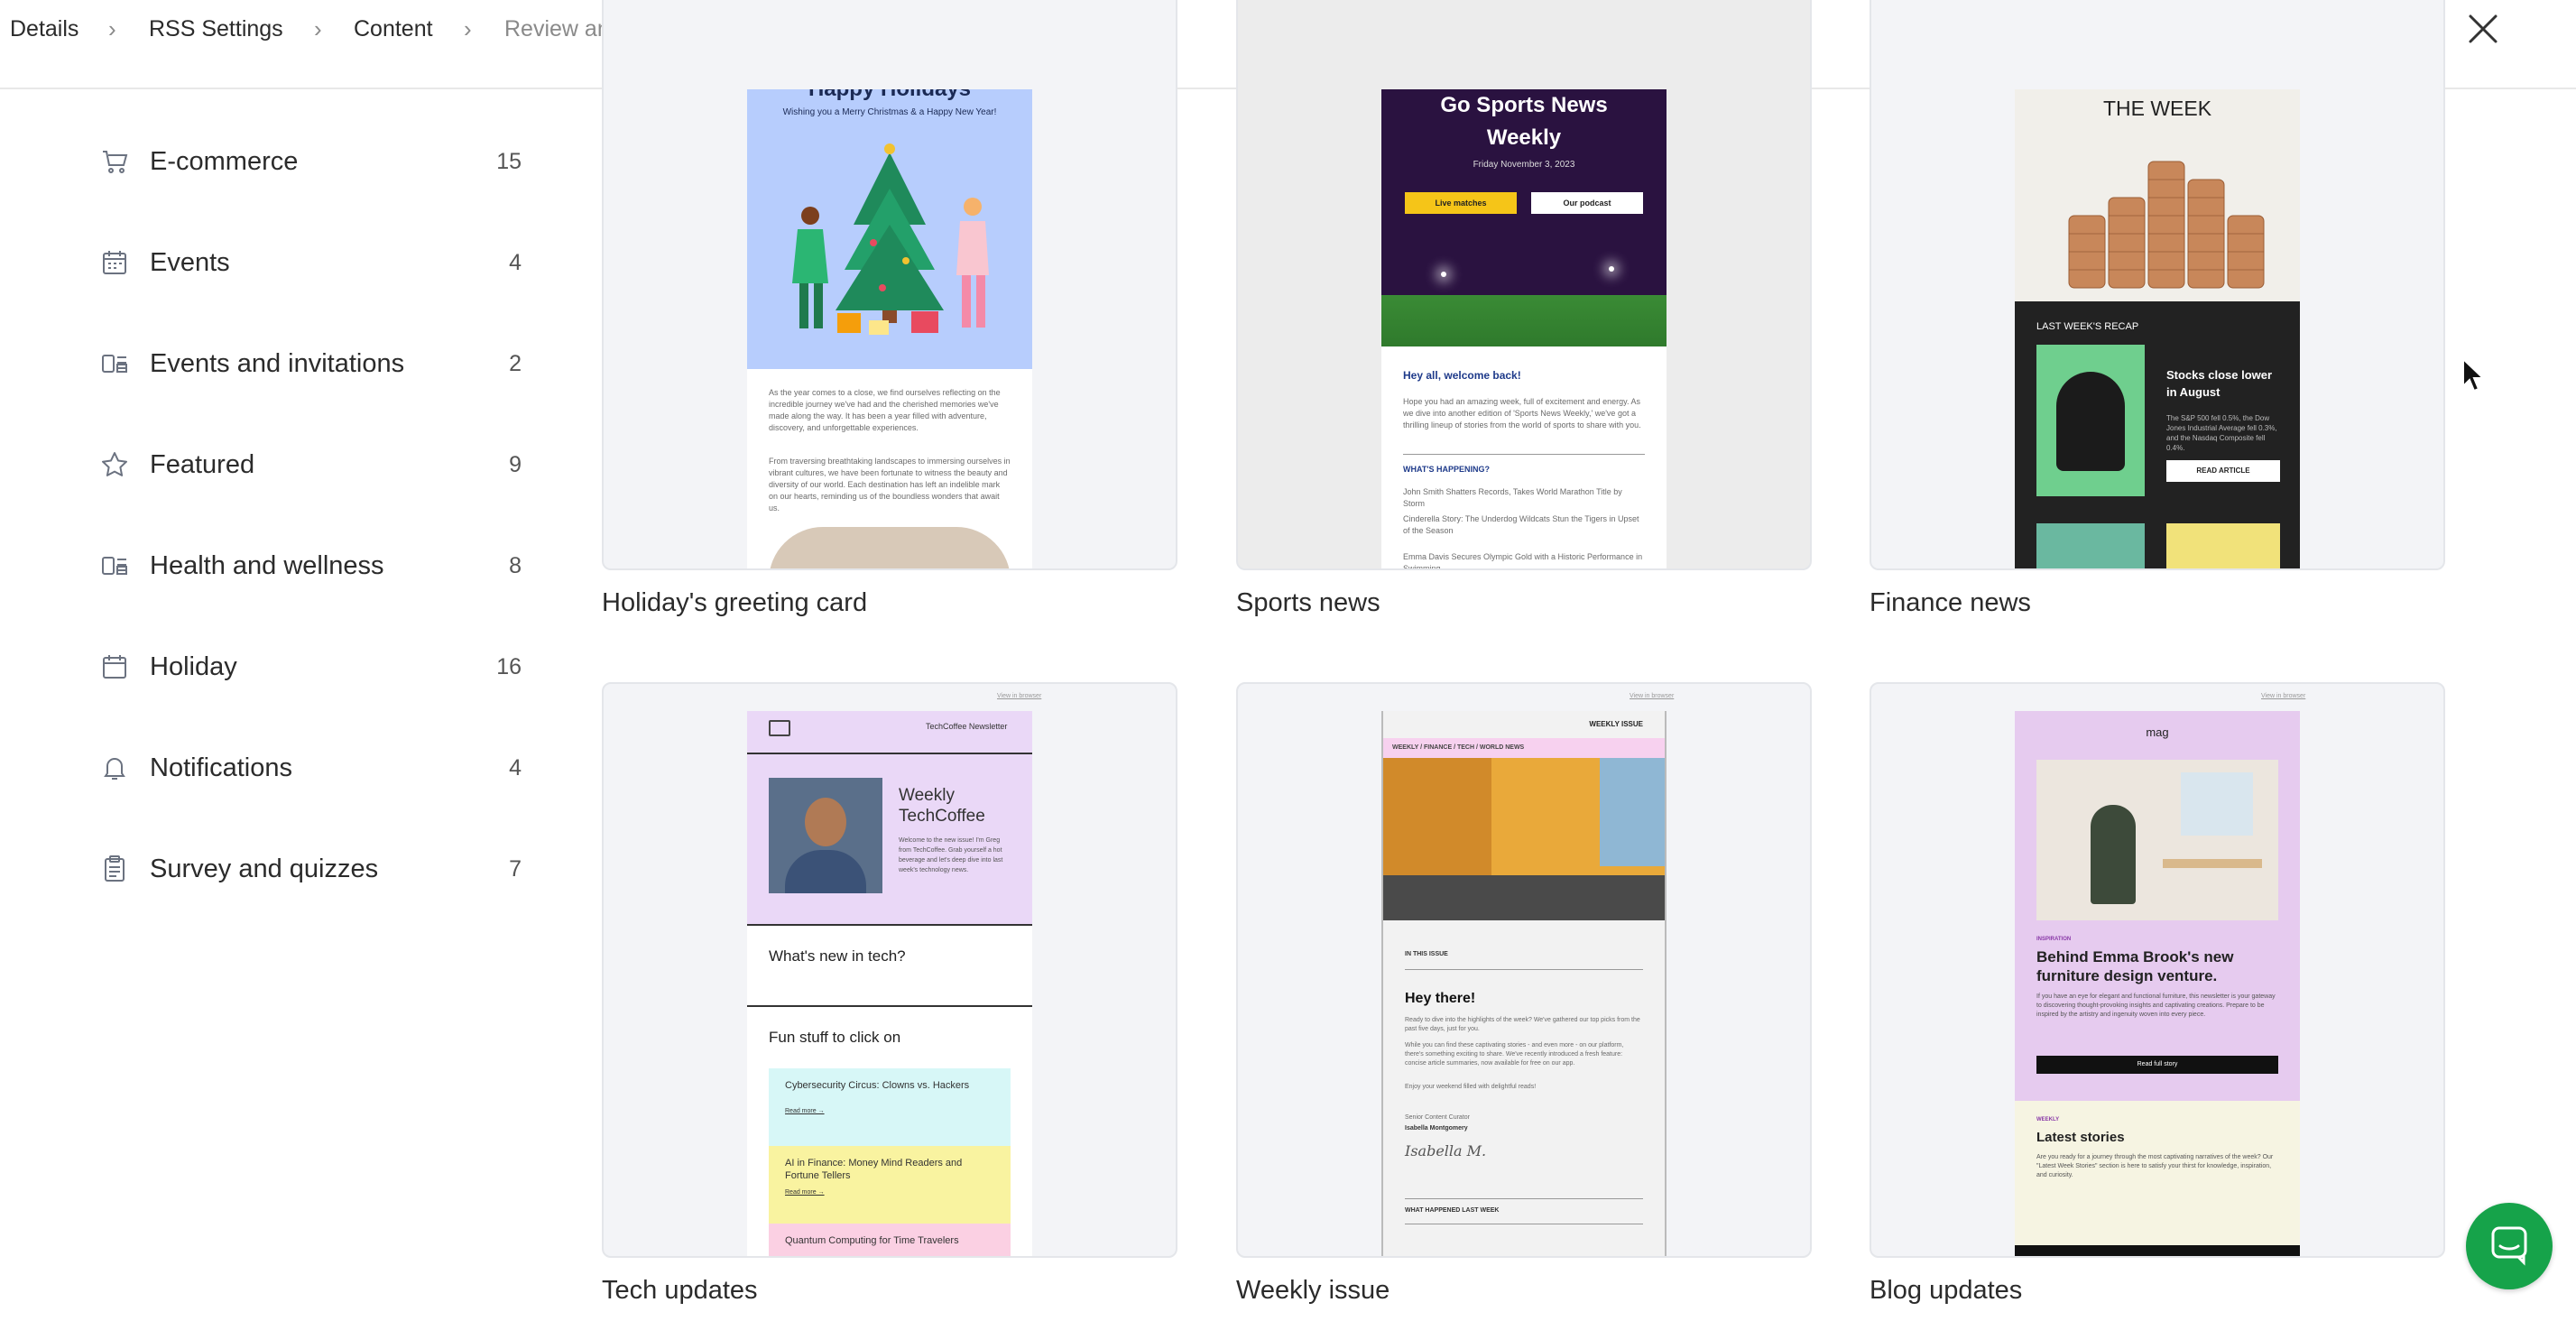 Image resolution: width=2576 pixels, height=1321 pixels. I want to click on coins-image, so click(2166, 225).